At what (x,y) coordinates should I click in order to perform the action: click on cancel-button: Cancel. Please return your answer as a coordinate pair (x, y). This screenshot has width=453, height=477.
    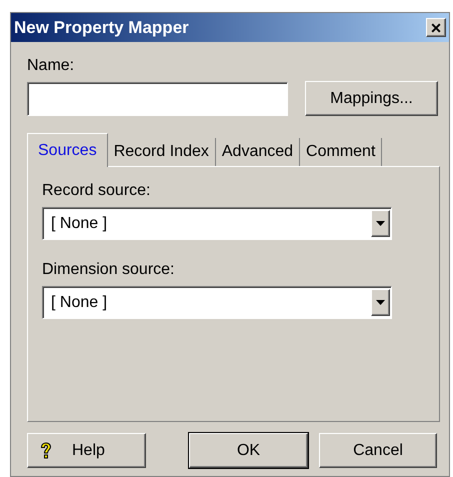
    Looking at the image, I should click on (378, 450).